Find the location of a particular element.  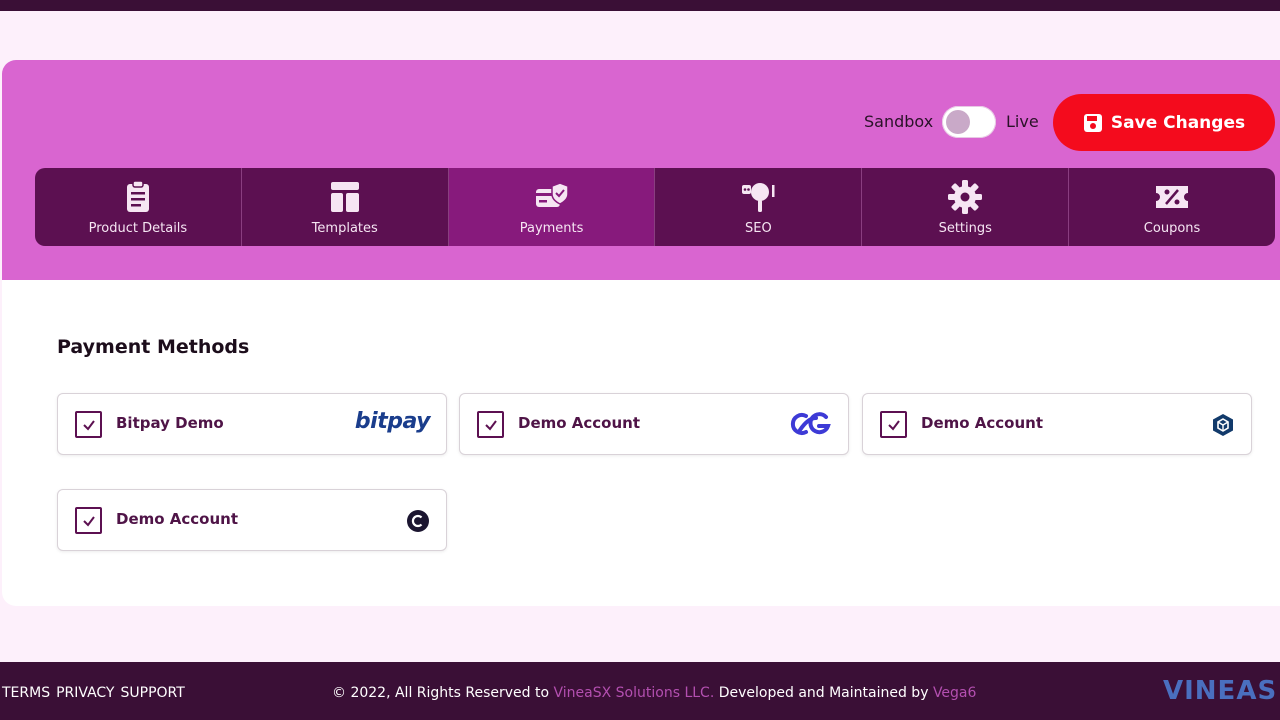

copyright-middle: Developed and Maintained by is located at coordinates (823, 693).